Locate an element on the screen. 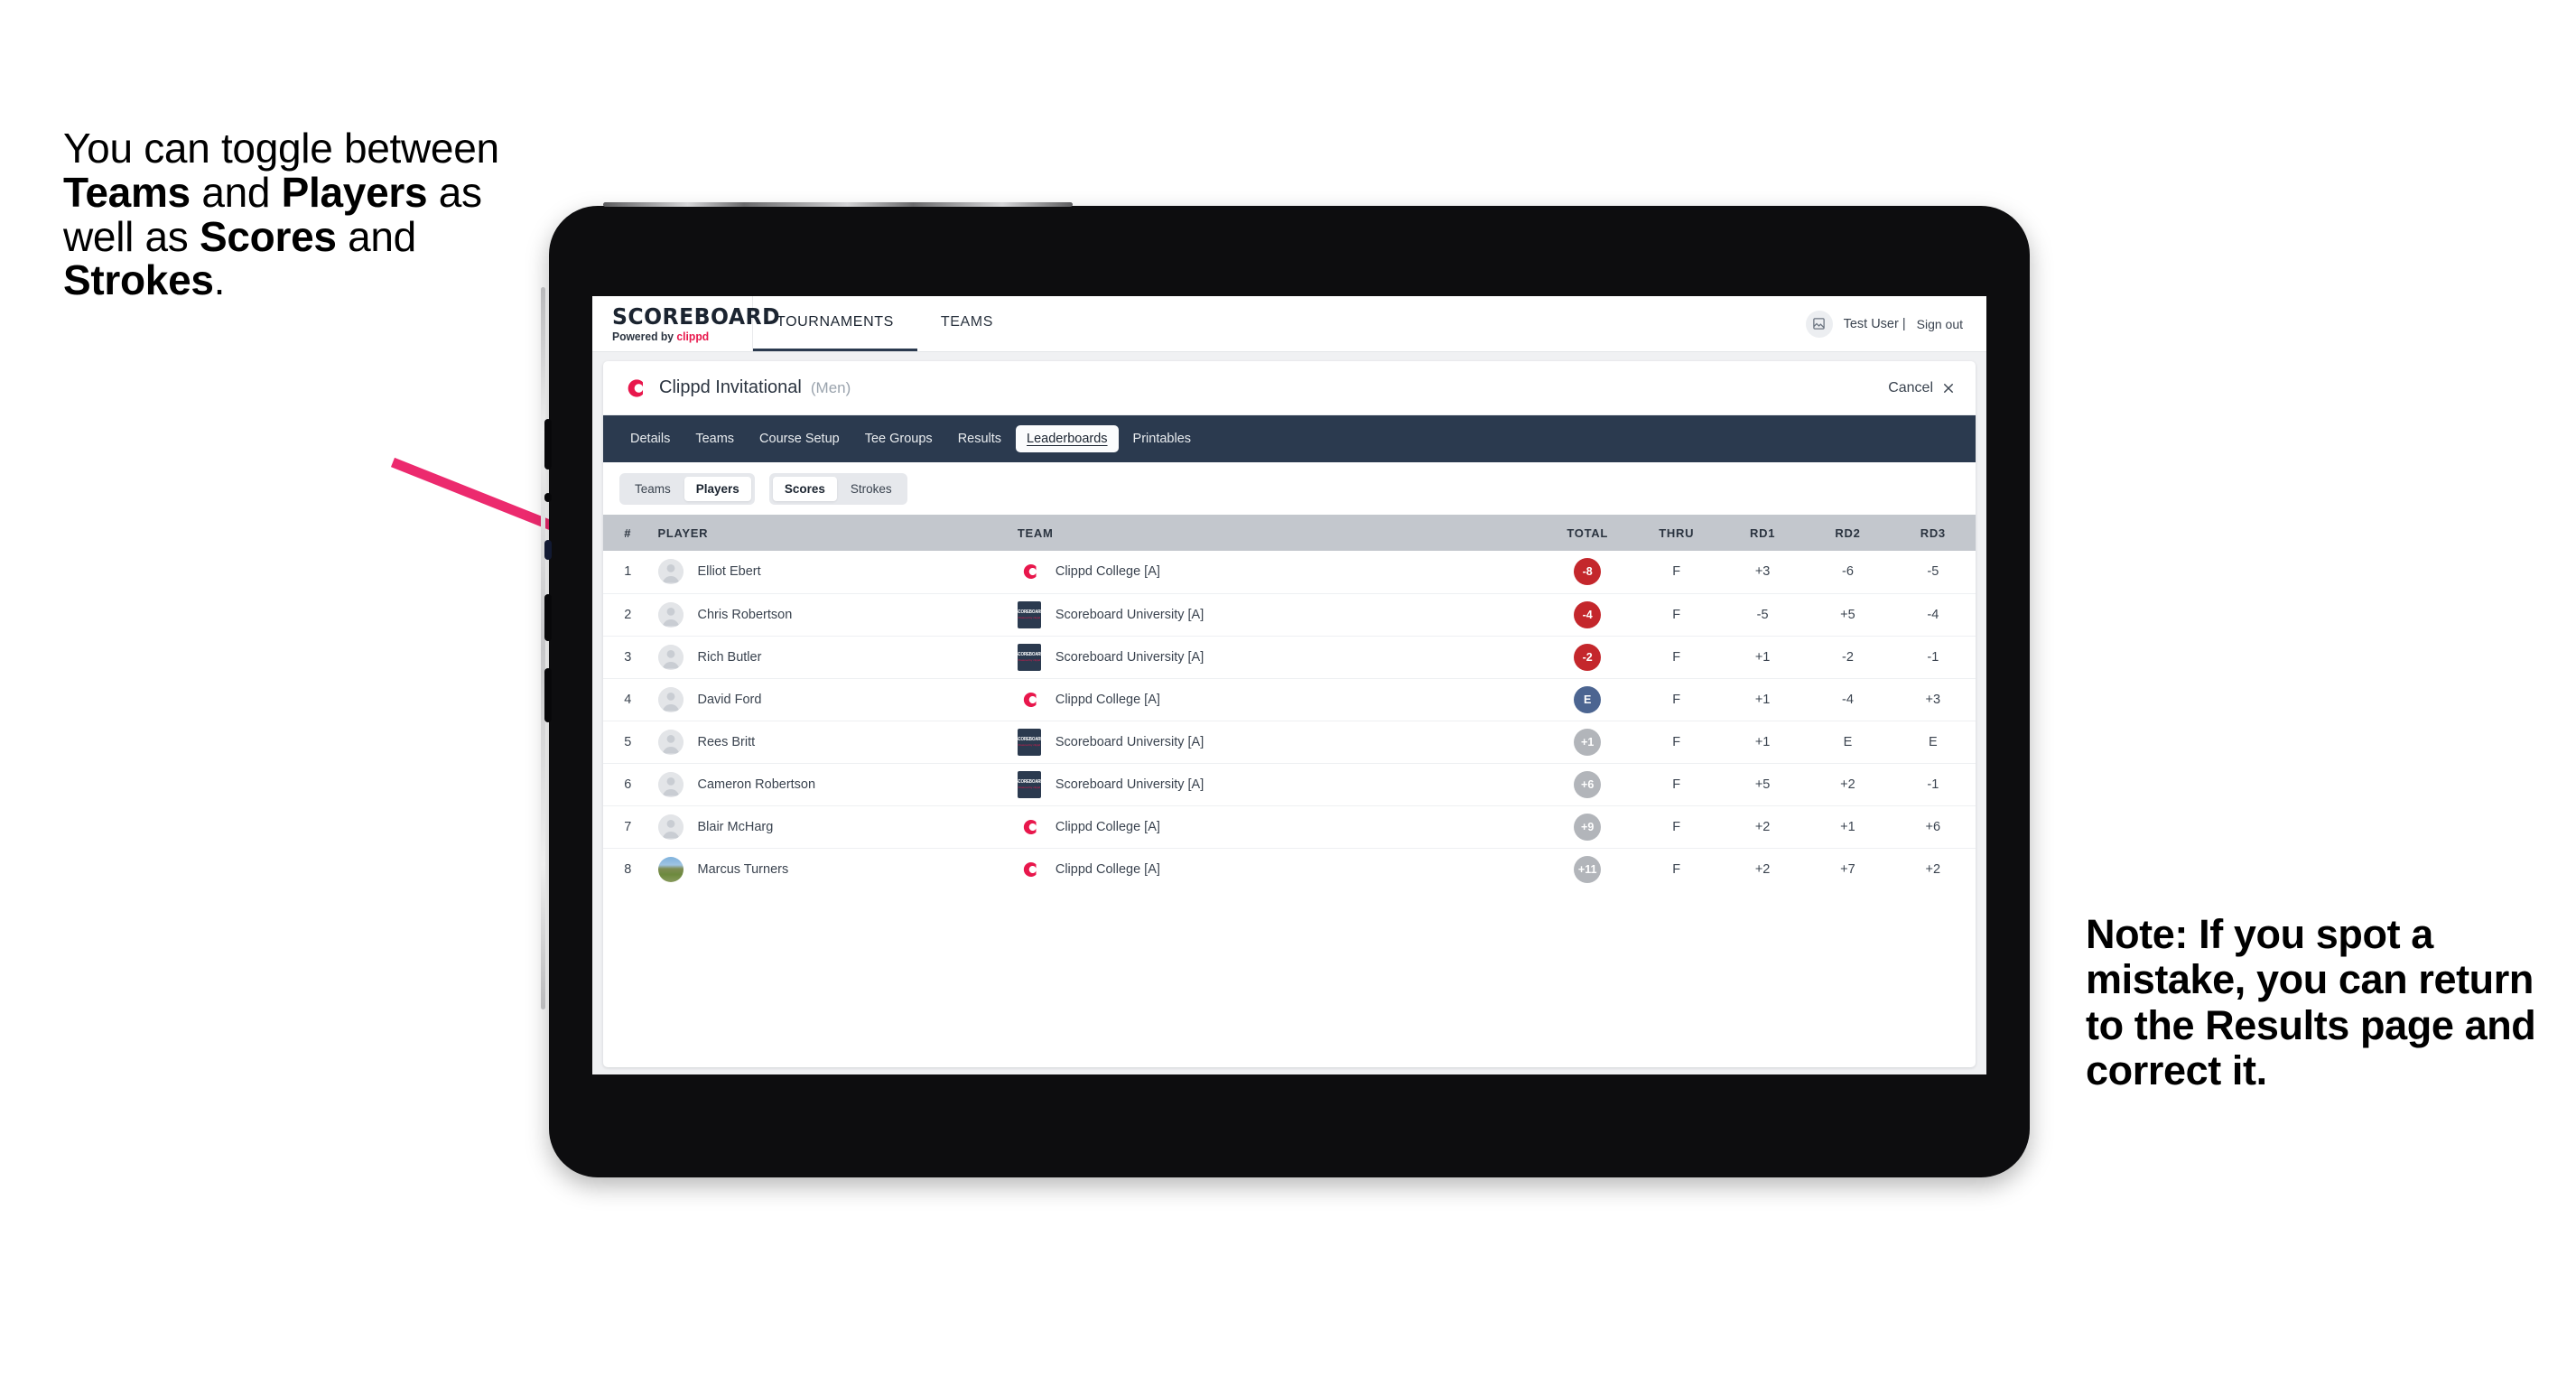 Image resolution: width=2576 pixels, height=1386 pixels. annotation-left-text: and is located at coordinates (376, 236).